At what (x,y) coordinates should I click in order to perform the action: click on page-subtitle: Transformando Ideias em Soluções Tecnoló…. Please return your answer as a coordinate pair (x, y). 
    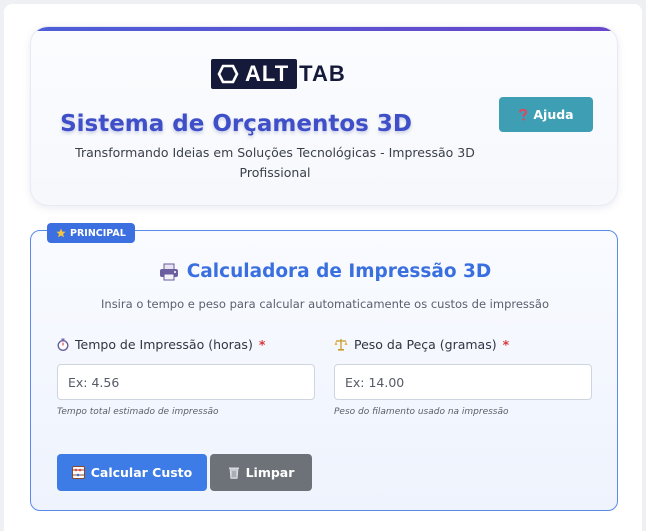
    Looking at the image, I should click on (275, 162).